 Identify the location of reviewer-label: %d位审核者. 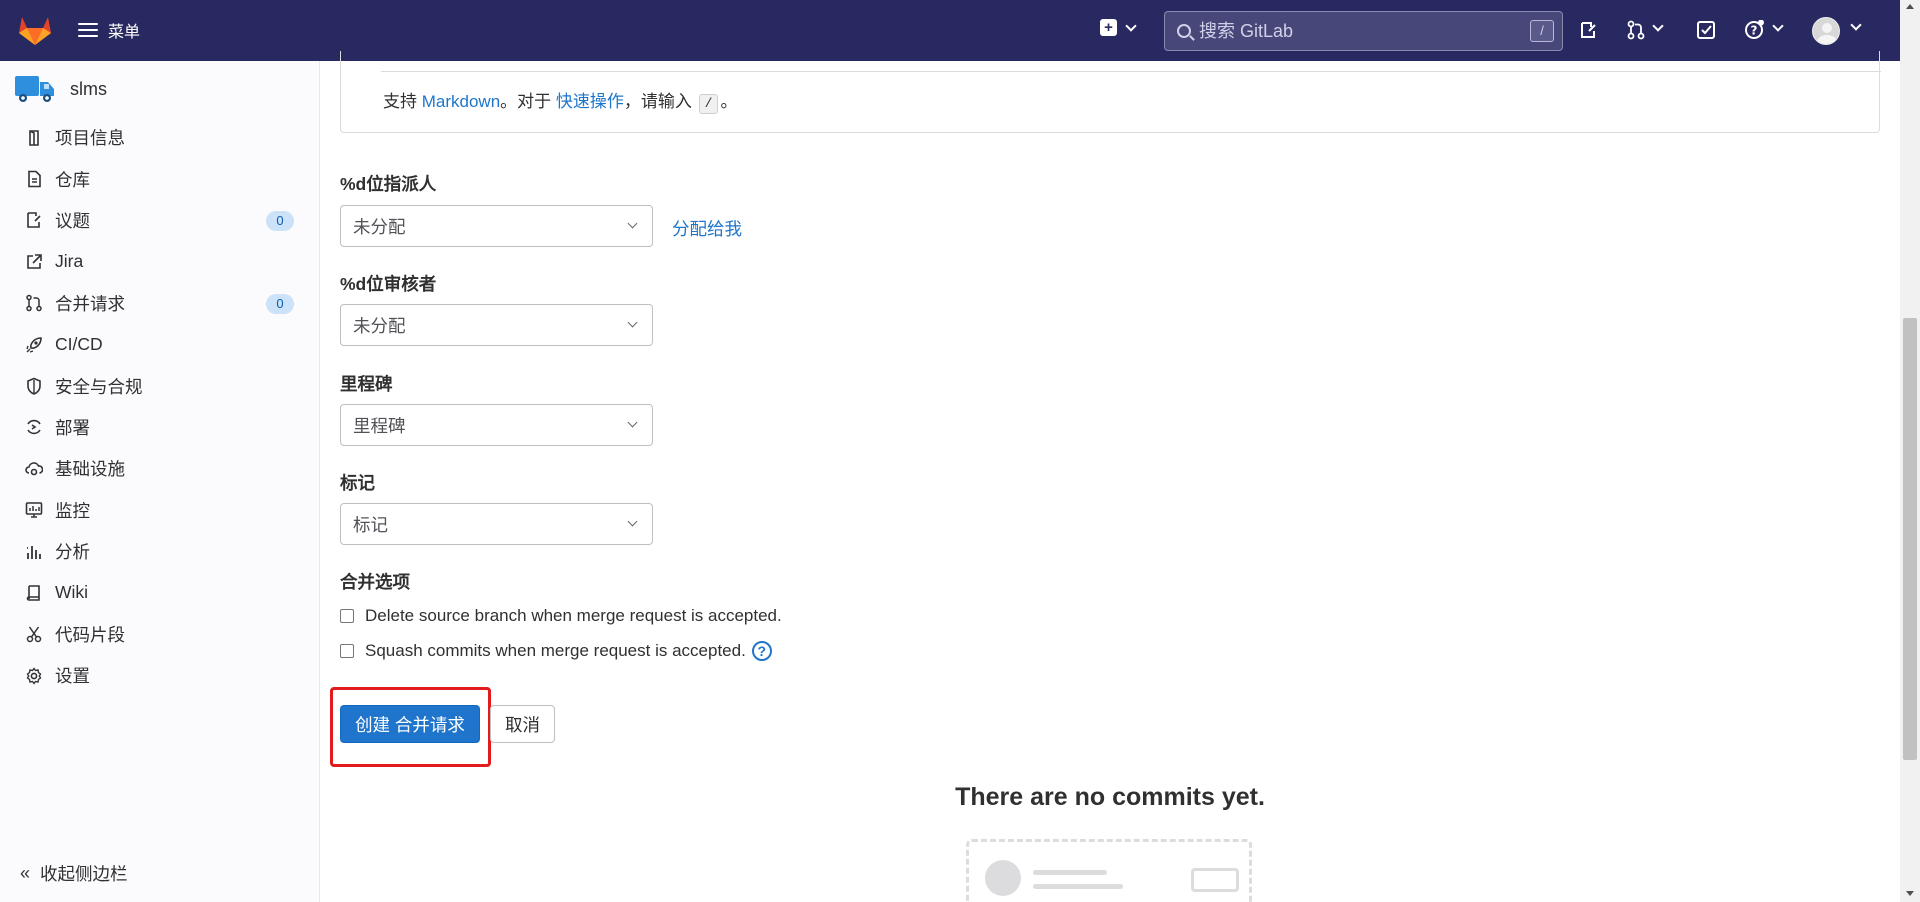
(388, 284).